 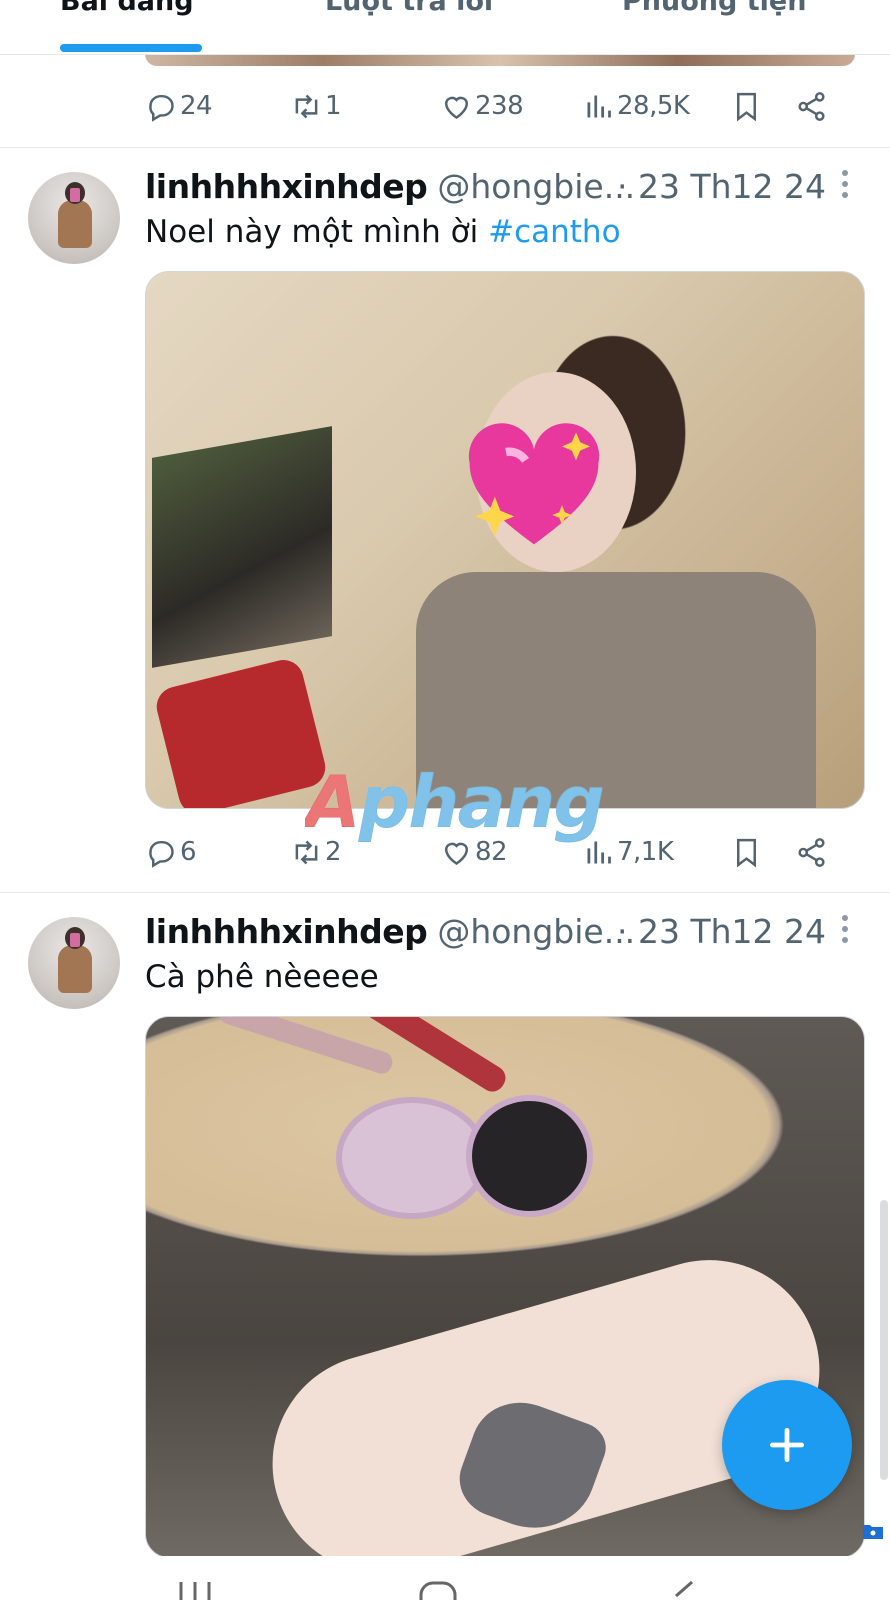 I want to click on reply-button: 6, so click(x=171, y=852).